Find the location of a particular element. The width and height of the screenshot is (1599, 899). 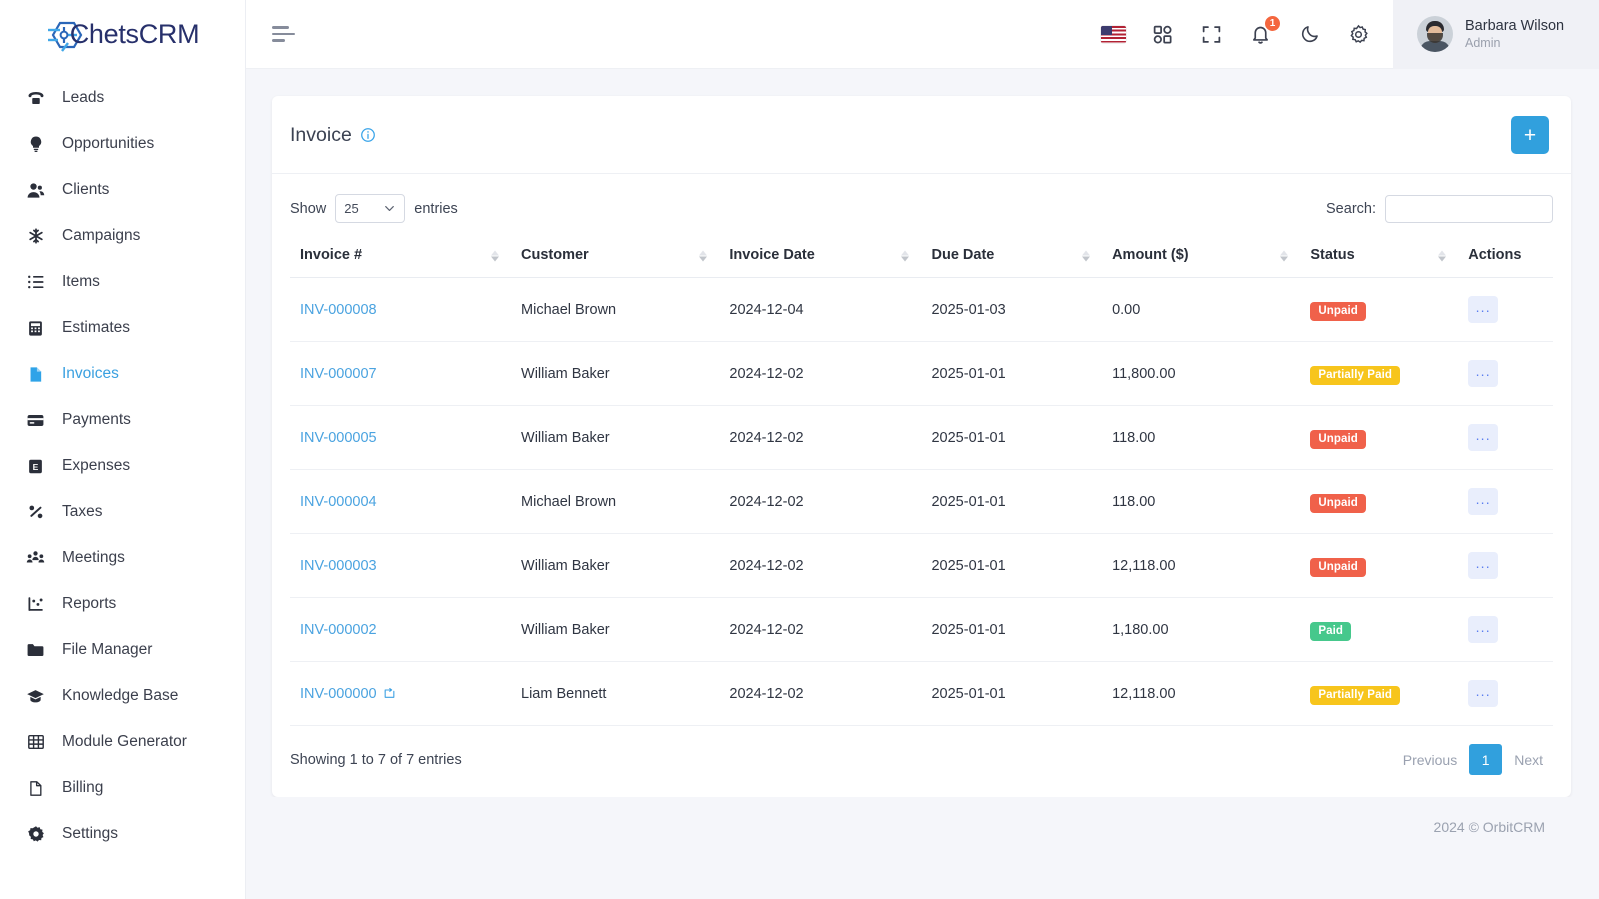

column-header-amount: Amount ($) is located at coordinates (1201, 256).